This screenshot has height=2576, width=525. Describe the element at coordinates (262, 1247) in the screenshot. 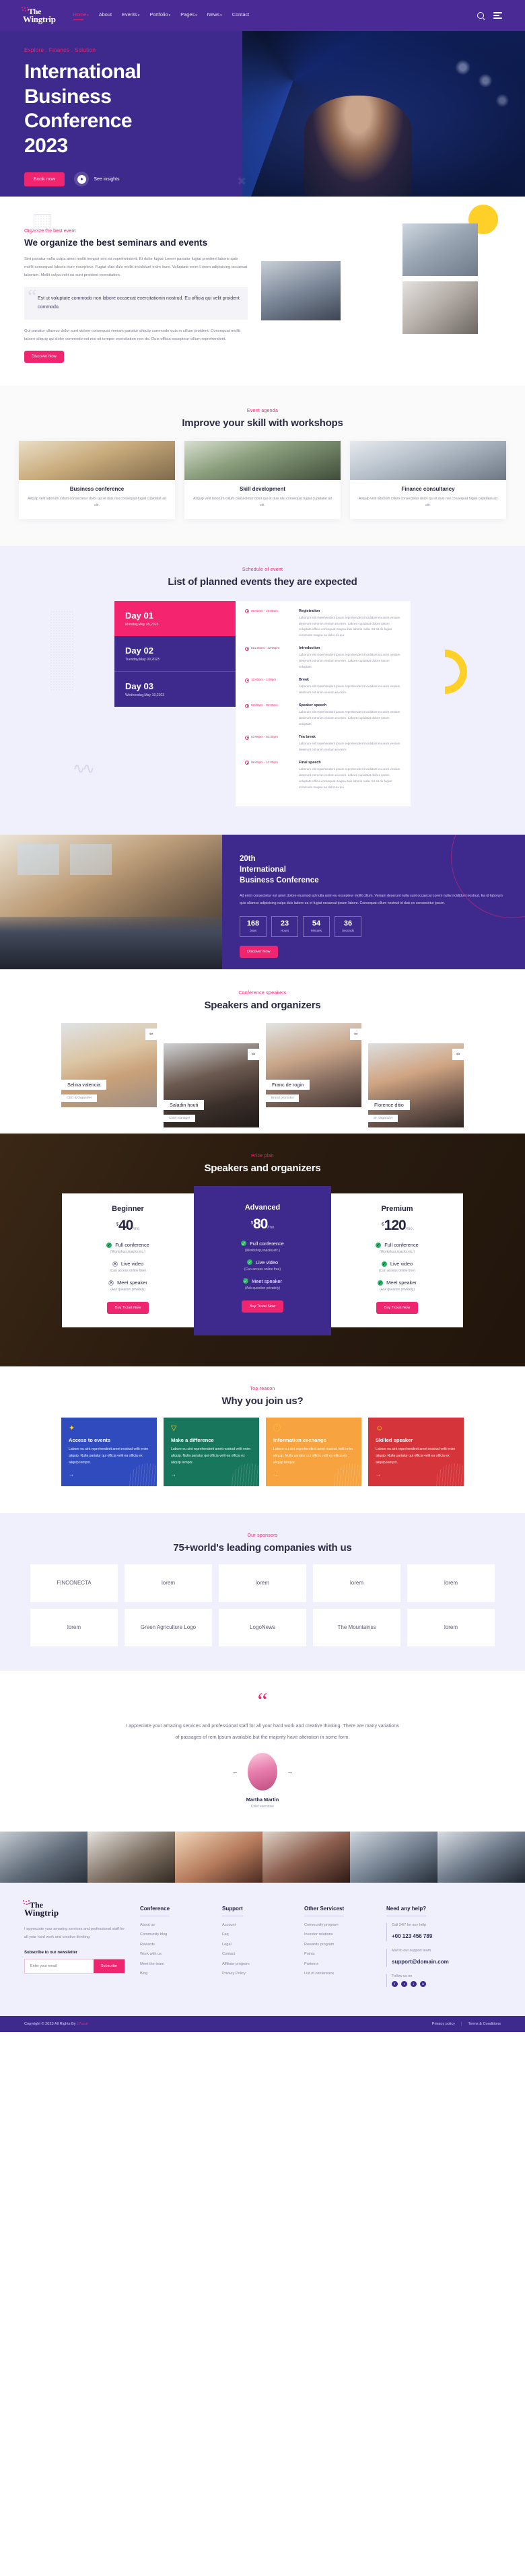

I see `plan-feature: ✓ Full conference (Workshop,snacks,etc.)` at that location.